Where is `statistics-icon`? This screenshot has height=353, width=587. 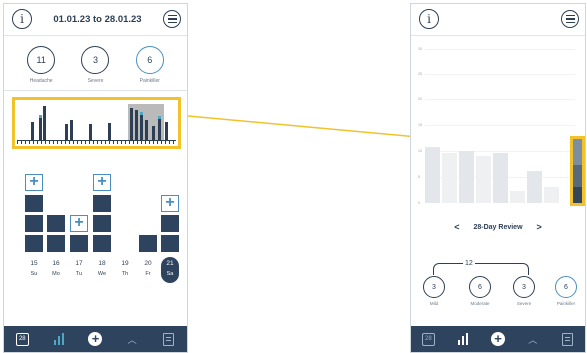 statistics-icon is located at coordinates (463, 339).